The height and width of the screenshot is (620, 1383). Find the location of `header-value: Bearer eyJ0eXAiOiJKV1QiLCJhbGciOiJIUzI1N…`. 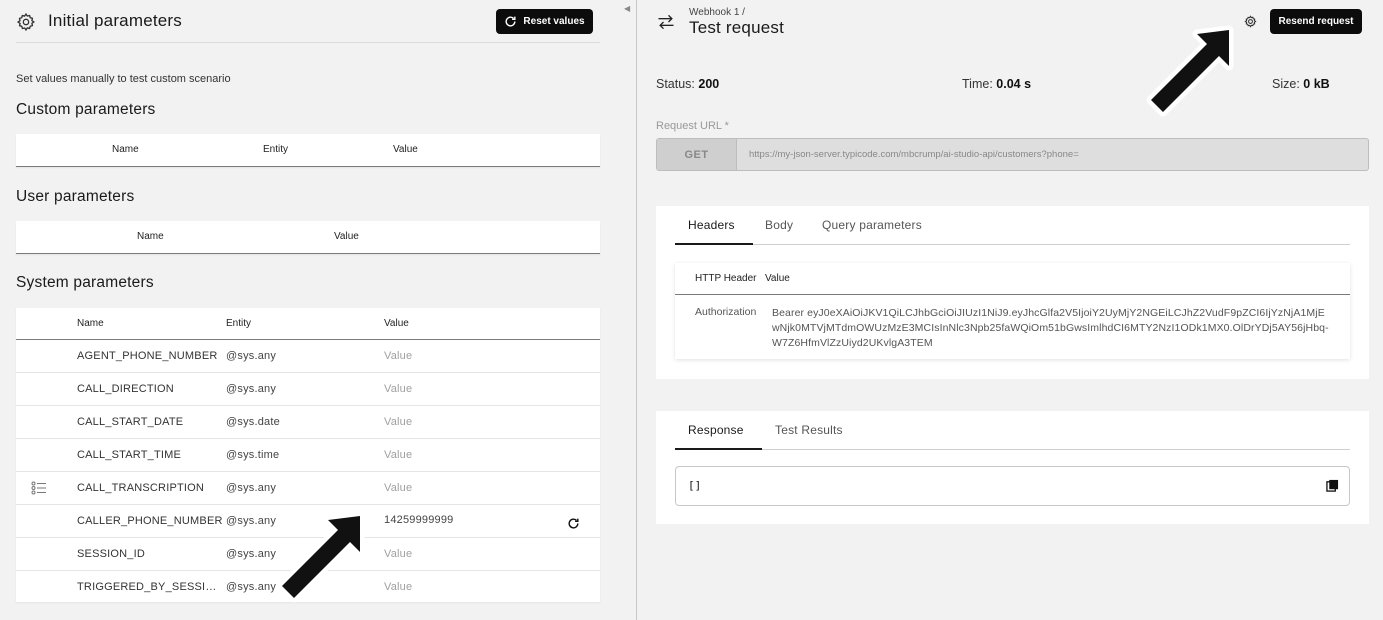

header-value: Bearer eyJ0eXAiOiJKV1QiLCJhbGciOiJIUzI1N… is located at coordinates (1050, 328).